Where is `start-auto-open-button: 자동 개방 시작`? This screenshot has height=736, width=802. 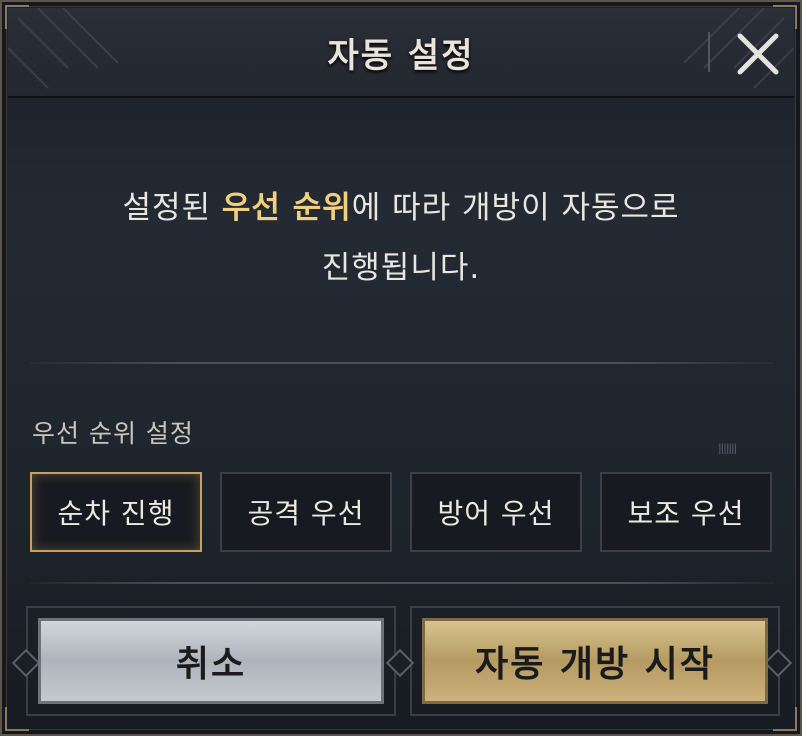
start-auto-open-button: 자동 개방 시작 is located at coordinates (595, 661).